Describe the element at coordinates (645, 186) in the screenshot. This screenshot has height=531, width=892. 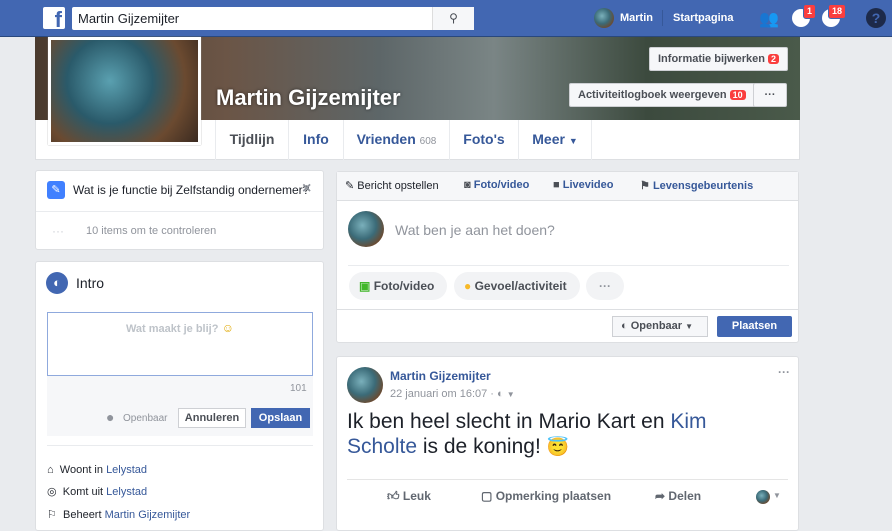
I see `flag-icon: ⚑` at that location.